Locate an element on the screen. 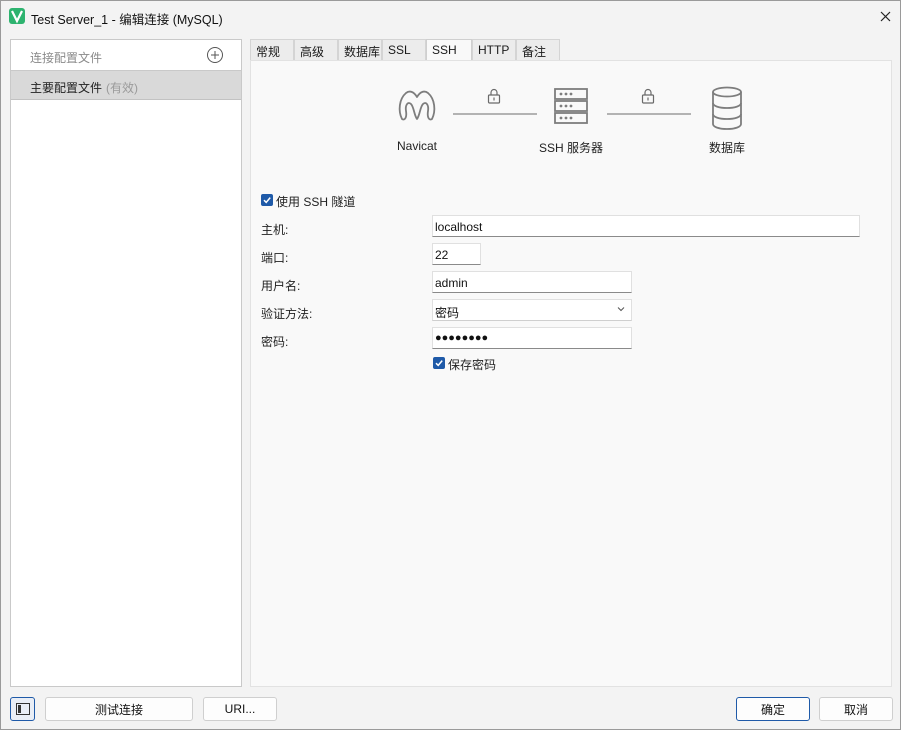 The image size is (901, 730). profile-item-main: 主要配置文件 (有效) is located at coordinates (126, 85).